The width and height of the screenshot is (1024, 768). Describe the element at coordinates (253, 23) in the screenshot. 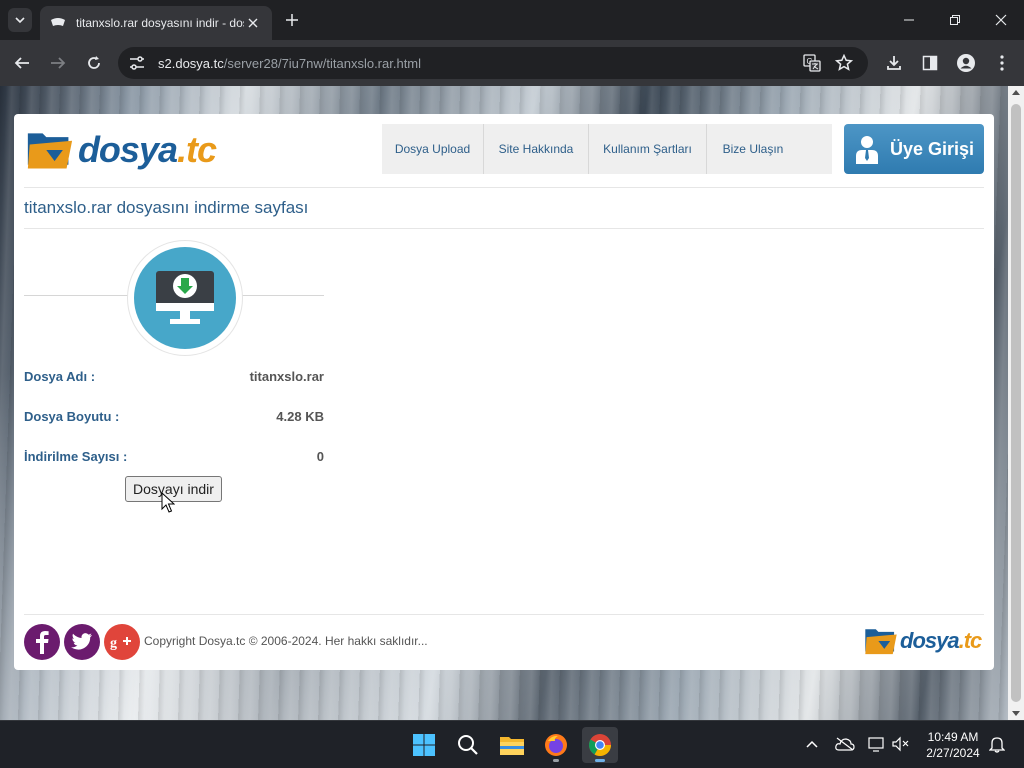

I see `close-tab-icon` at that location.